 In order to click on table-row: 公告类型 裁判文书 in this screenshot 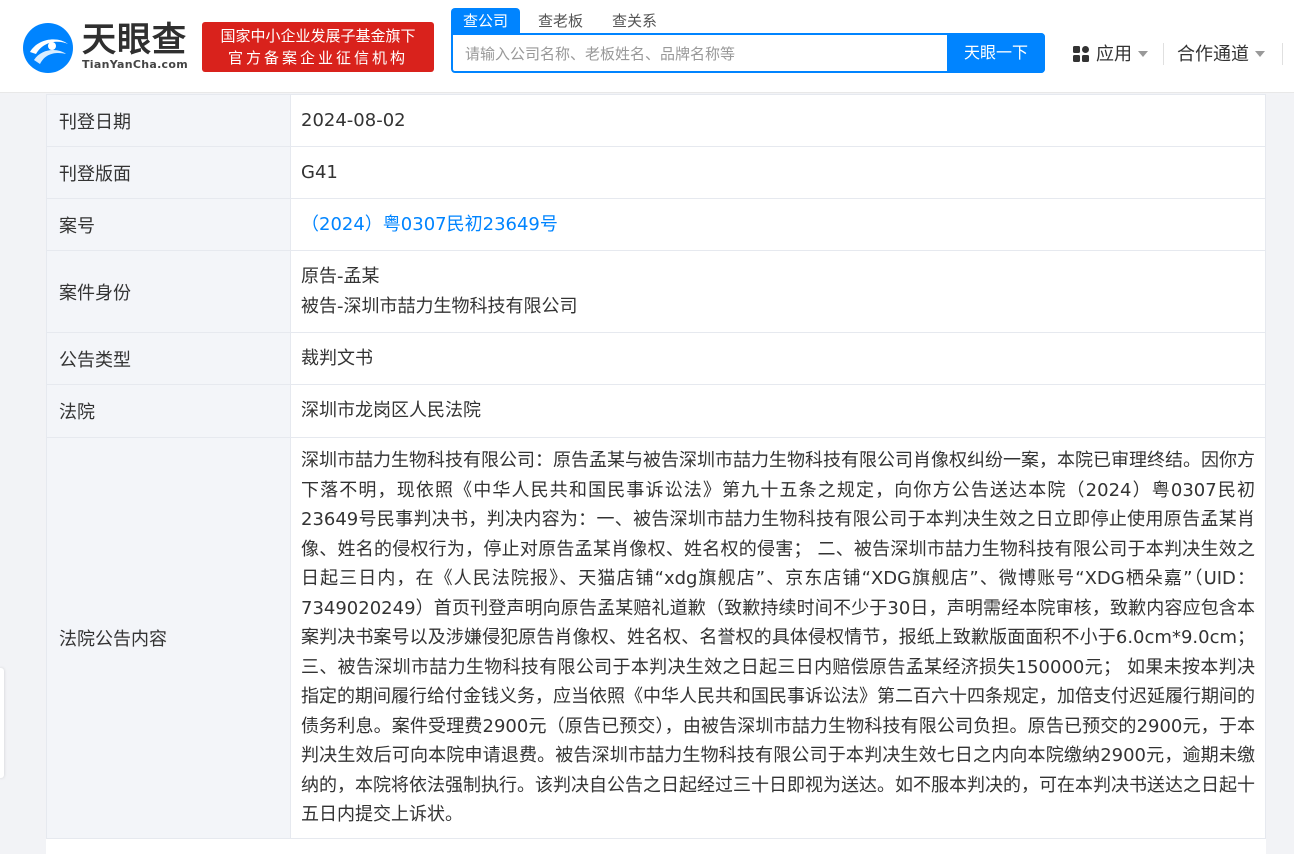, I will do `click(656, 358)`.